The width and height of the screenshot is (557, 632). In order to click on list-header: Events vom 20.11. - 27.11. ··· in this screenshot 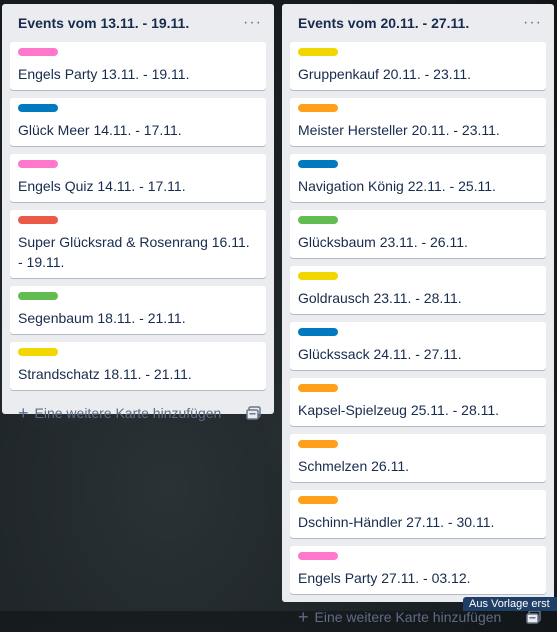, I will do `click(418, 23)`.